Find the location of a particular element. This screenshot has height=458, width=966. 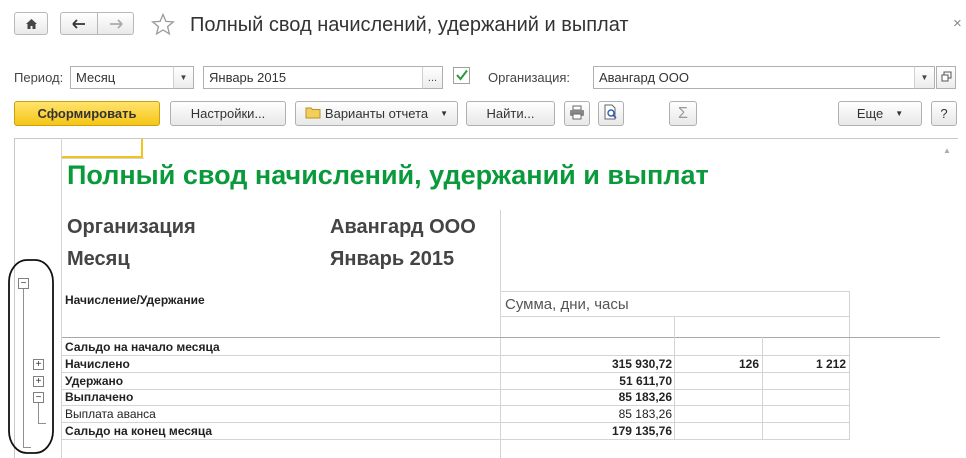

forward-button is located at coordinates (115, 23).